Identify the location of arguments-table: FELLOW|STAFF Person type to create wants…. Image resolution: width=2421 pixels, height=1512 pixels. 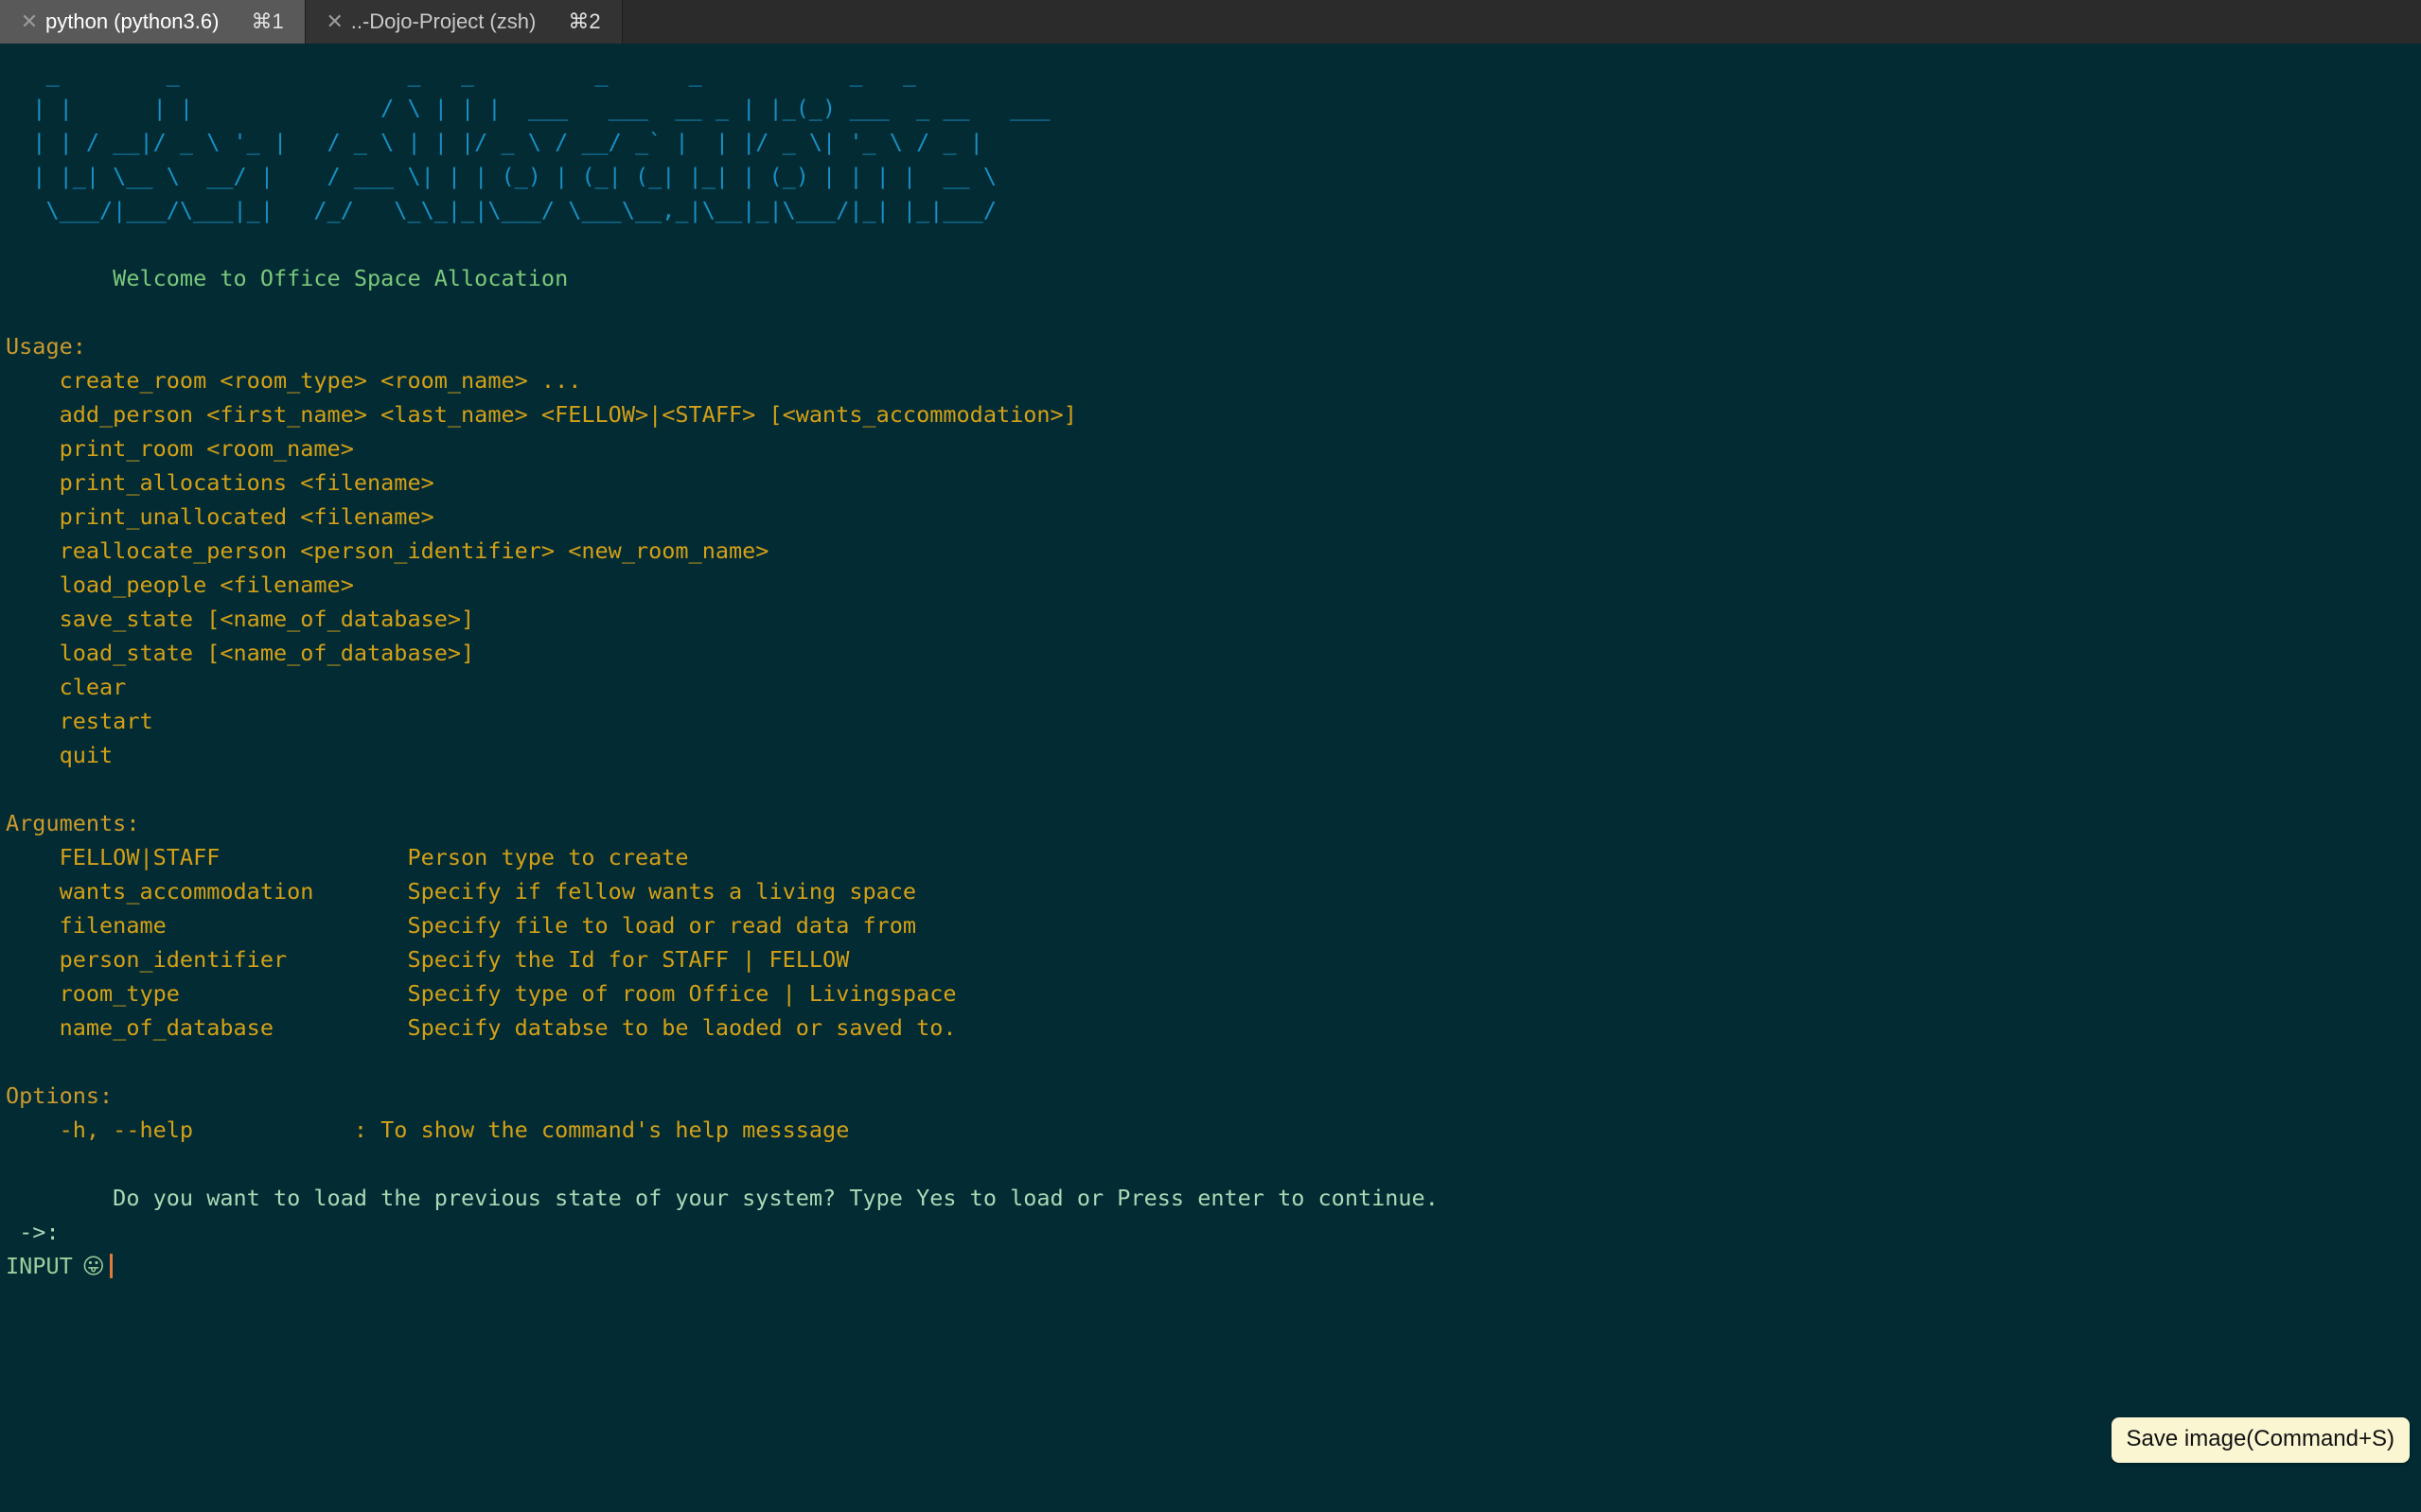
(508, 943).